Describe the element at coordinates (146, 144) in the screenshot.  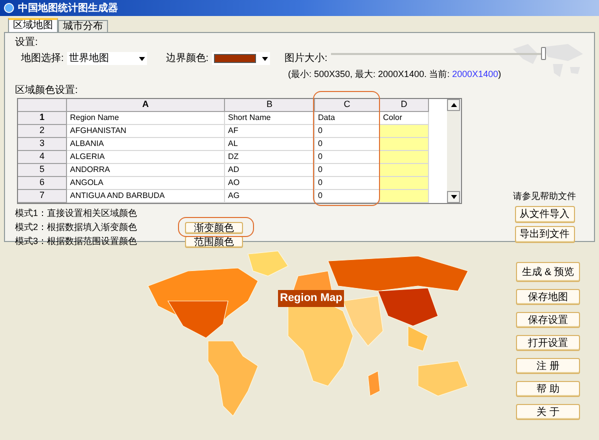
I see `table-cell: ALBANIA` at that location.